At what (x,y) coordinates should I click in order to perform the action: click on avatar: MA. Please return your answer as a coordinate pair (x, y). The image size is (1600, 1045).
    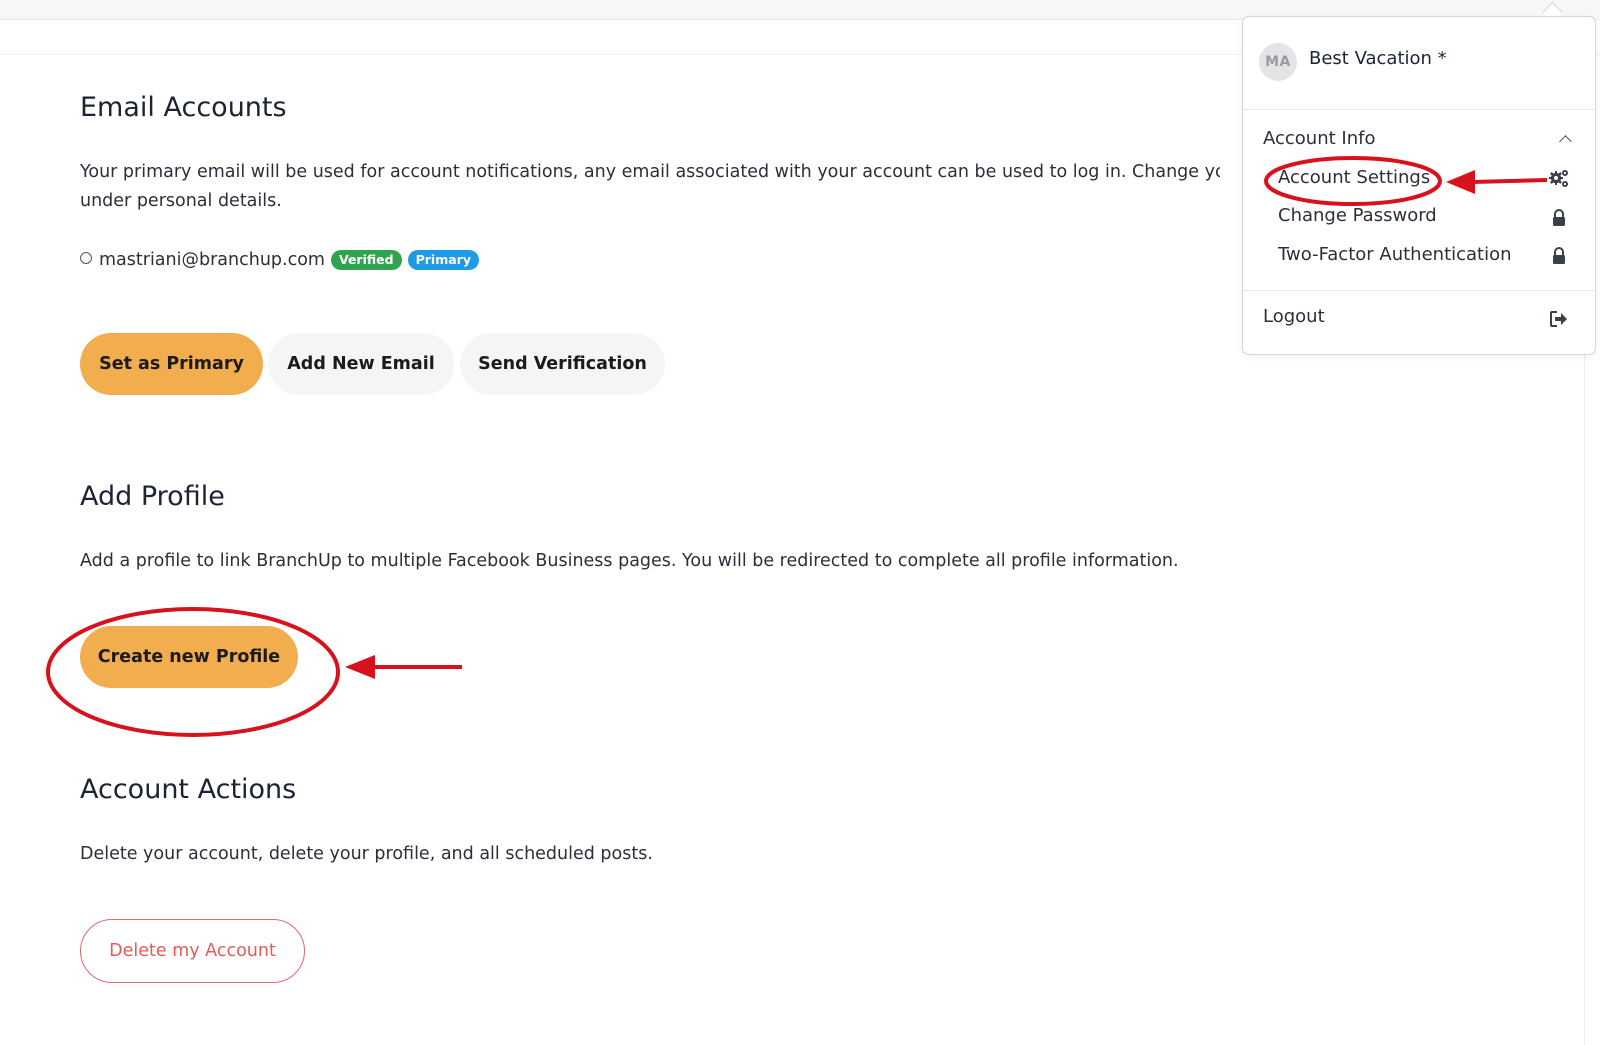
    Looking at the image, I should click on (1278, 62).